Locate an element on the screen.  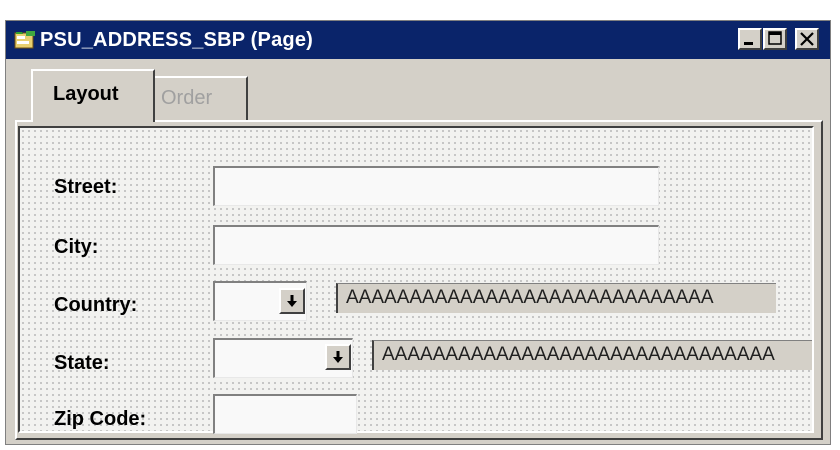
maximize-icon is located at coordinates (775, 38).